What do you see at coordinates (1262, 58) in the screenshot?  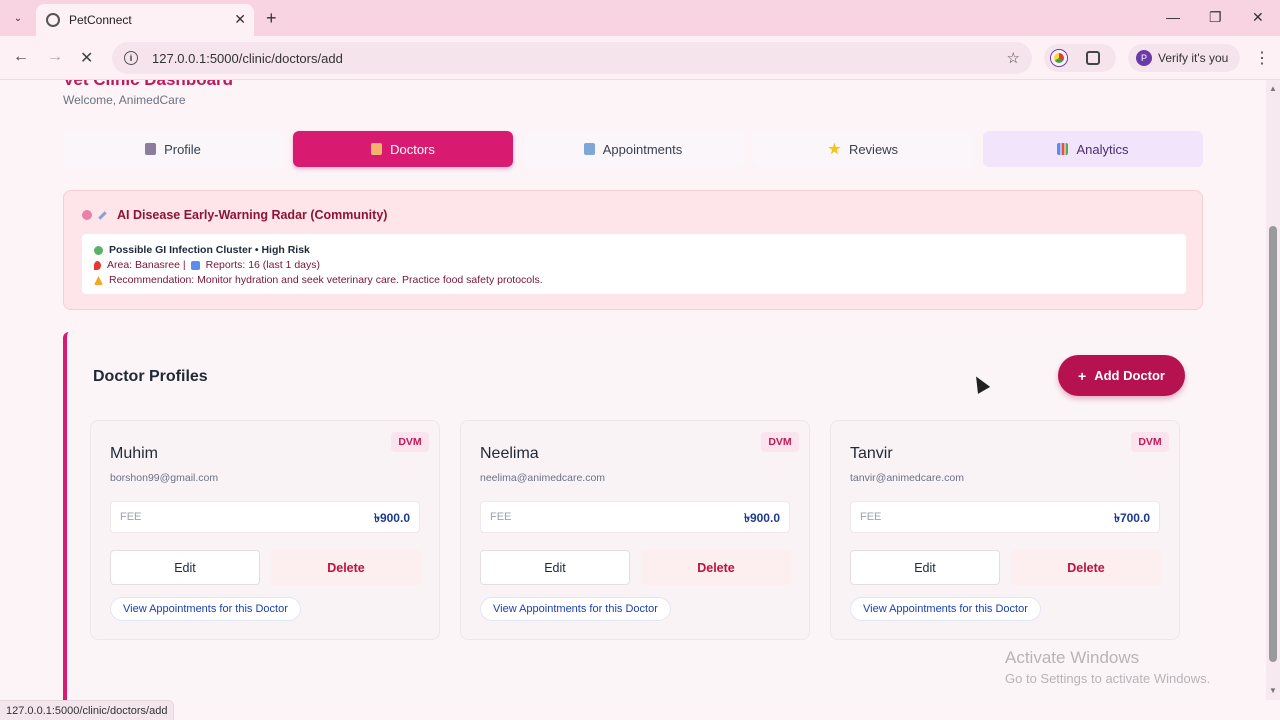 I see `menu-icon: ⋮` at bounding box center [1262, 58].